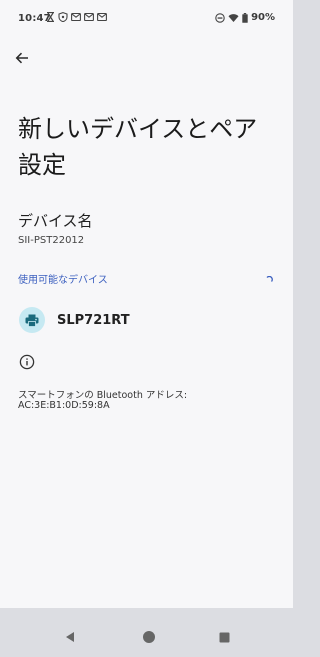 This screenshot has width=320, height=657. I want to click on bluetooth-address-label: スマートフォンの Bluetooth アドレス:, so click(103, 395).